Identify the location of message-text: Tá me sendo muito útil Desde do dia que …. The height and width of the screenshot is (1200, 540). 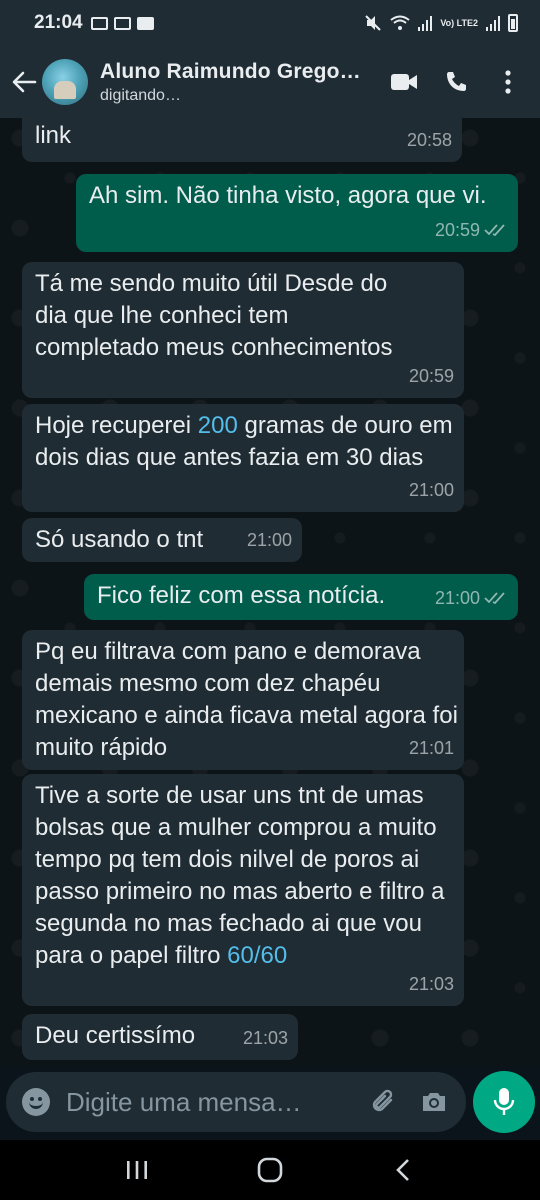
(214, 315).